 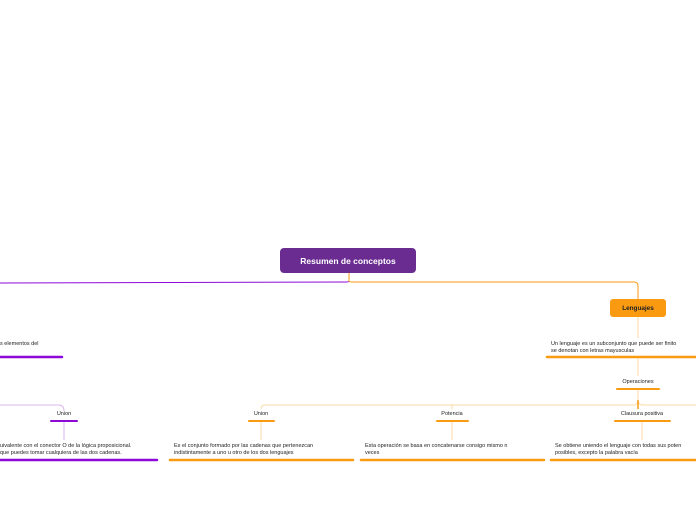 I want to click on op-potencia-label: Potencia, so click(x=451, y=414).